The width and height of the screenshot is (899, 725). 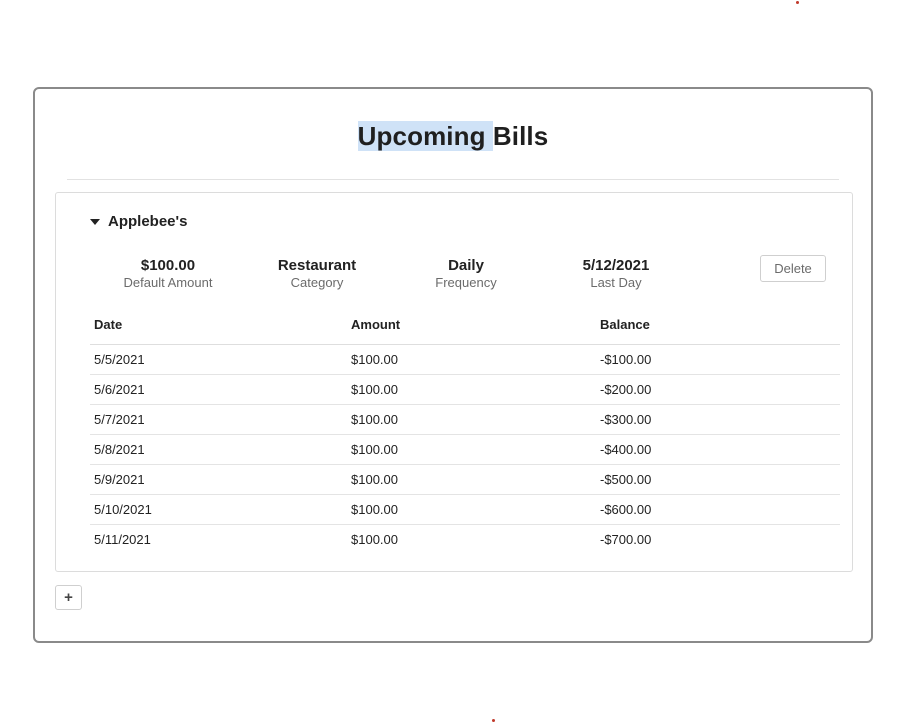 I want to click on header-amount: Amount, so click(x=471, y=325).